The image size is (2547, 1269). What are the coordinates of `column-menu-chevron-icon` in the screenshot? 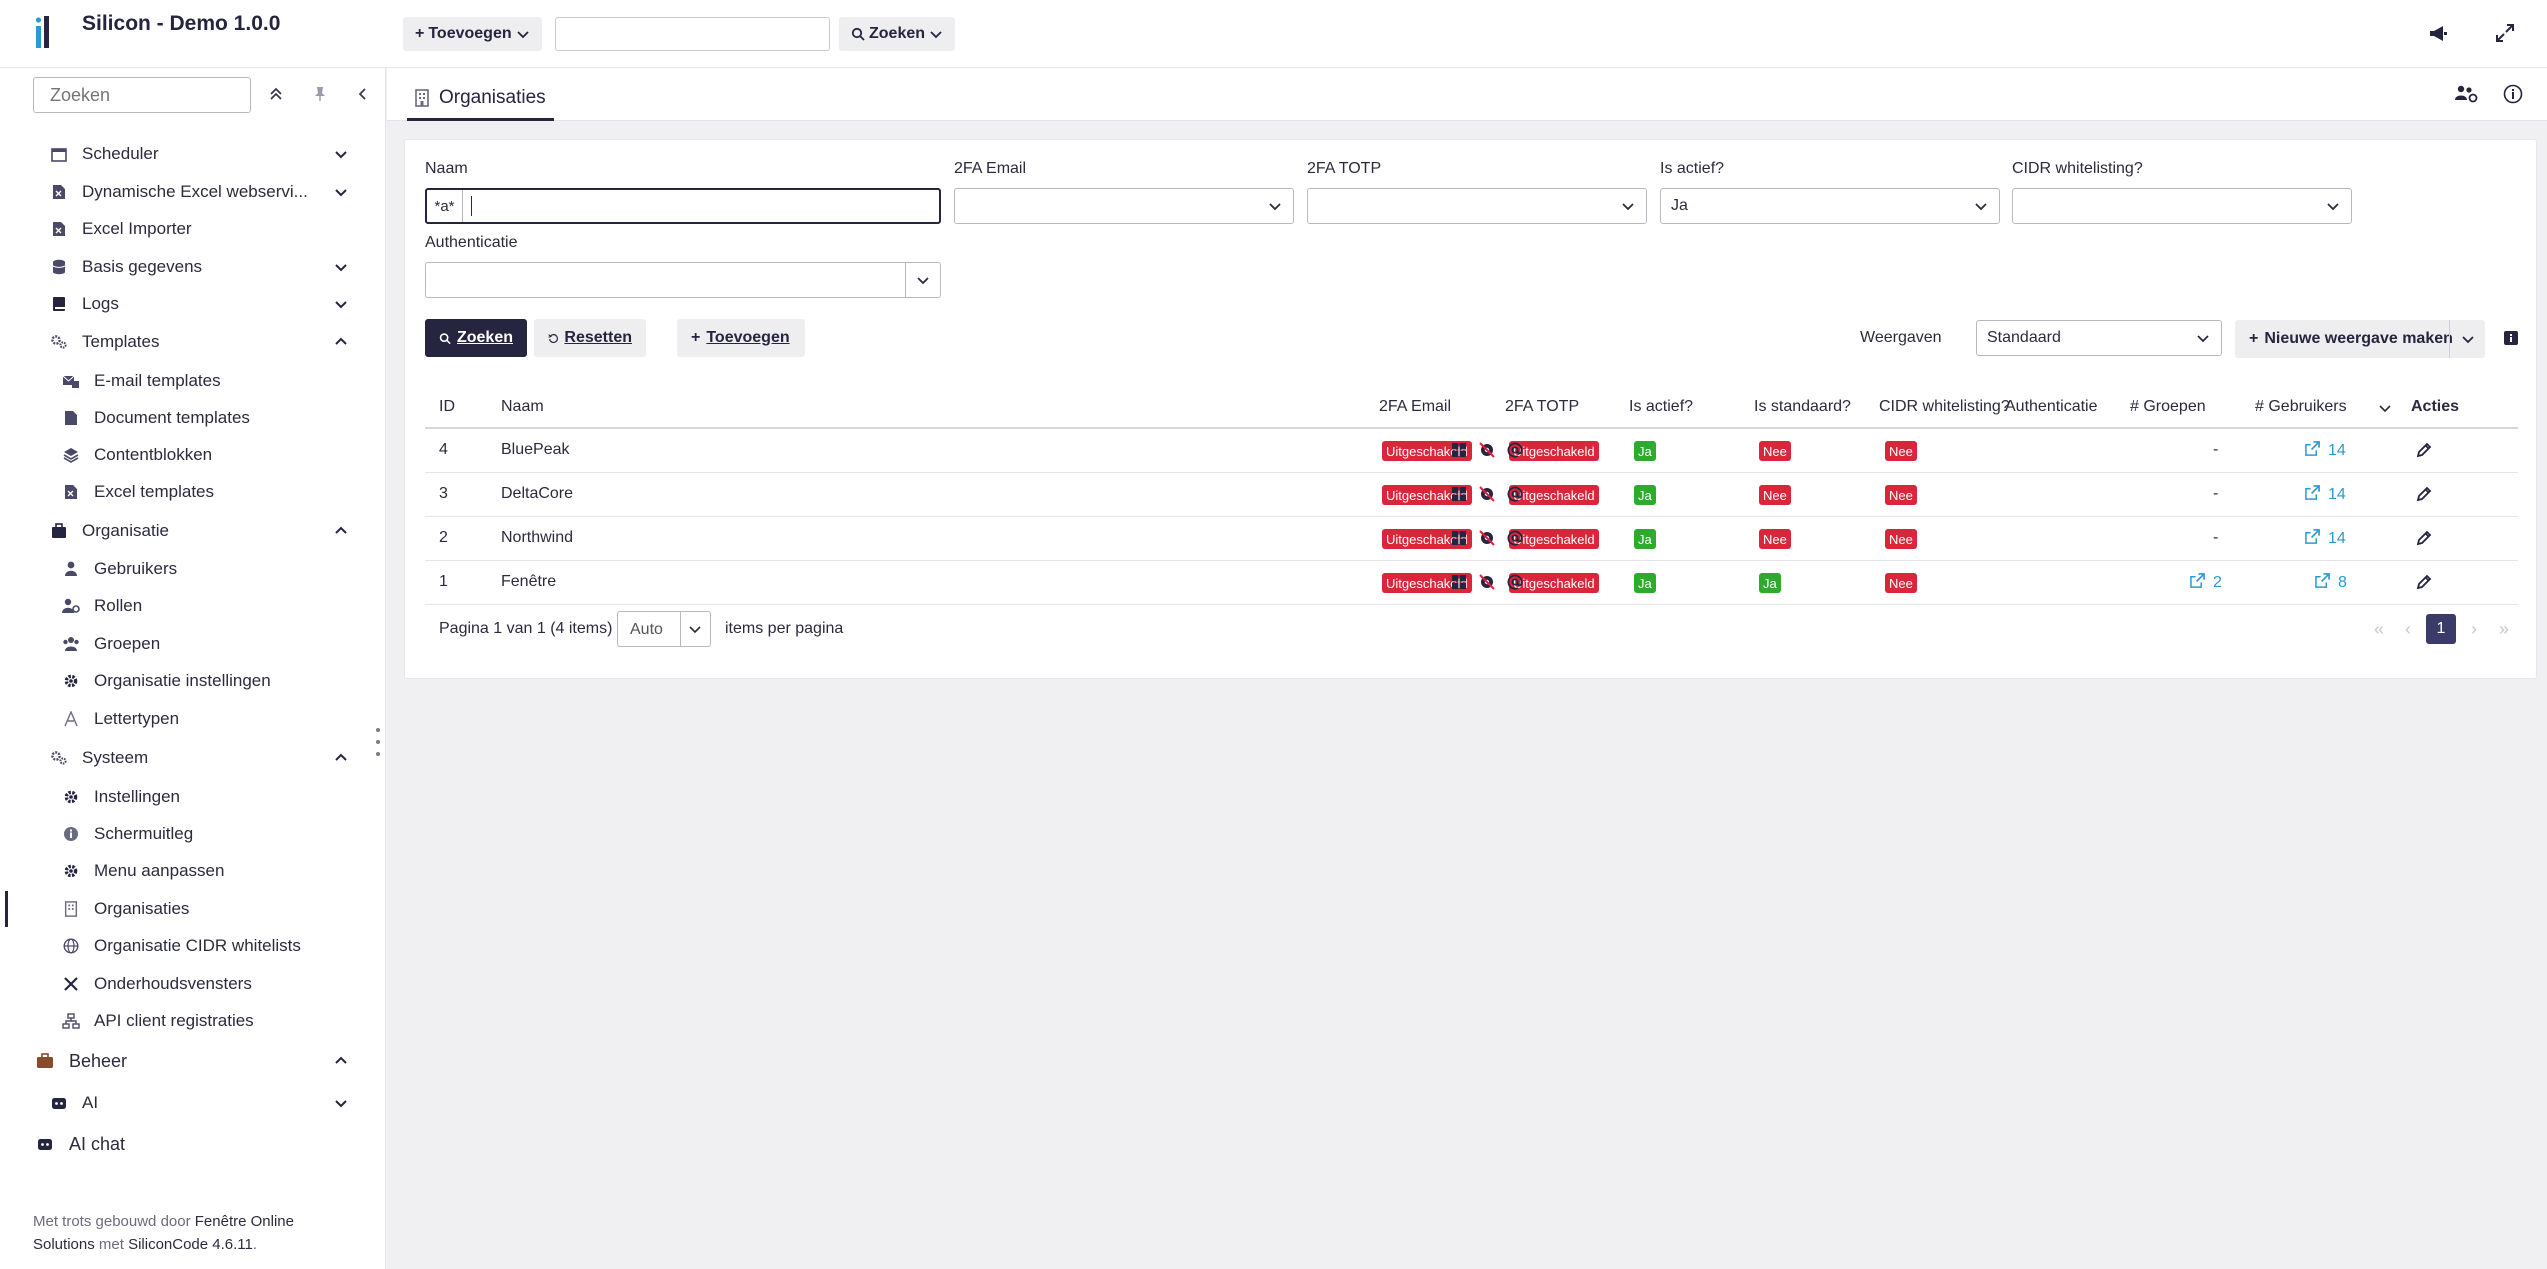 It's located at (2385, 408).